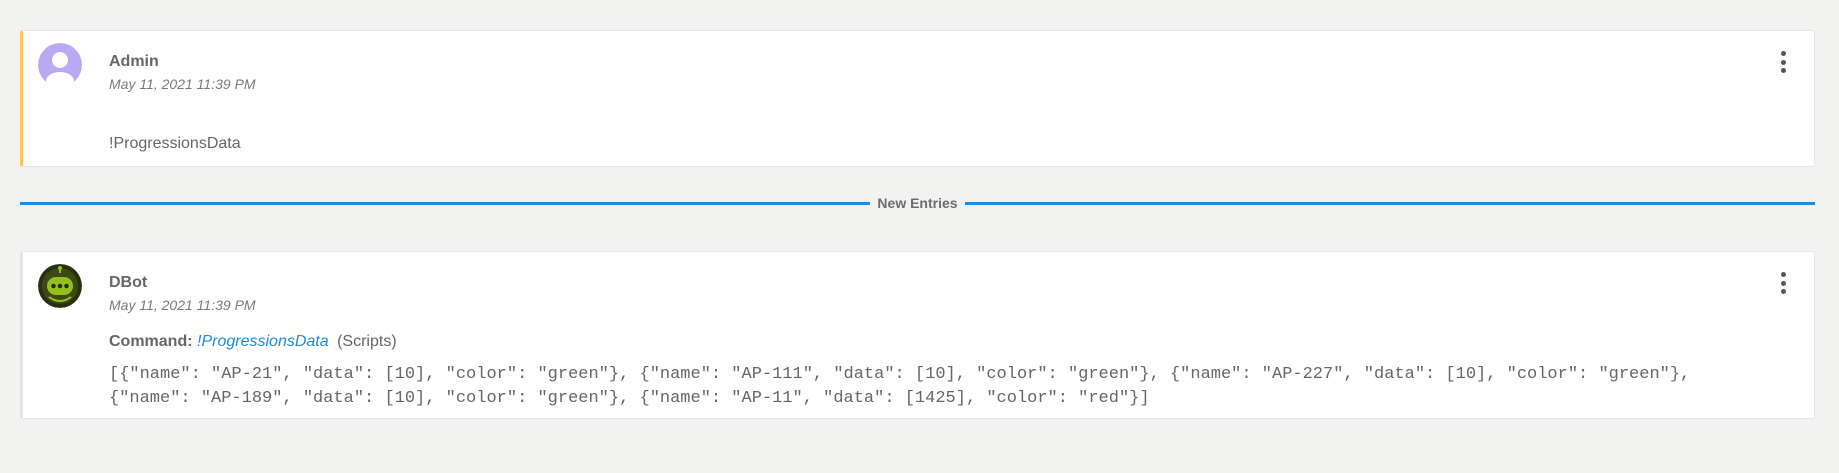  Describe the element at coordinates (60, 65) in the screenshot. I see `user-avatar-icon` at that location.